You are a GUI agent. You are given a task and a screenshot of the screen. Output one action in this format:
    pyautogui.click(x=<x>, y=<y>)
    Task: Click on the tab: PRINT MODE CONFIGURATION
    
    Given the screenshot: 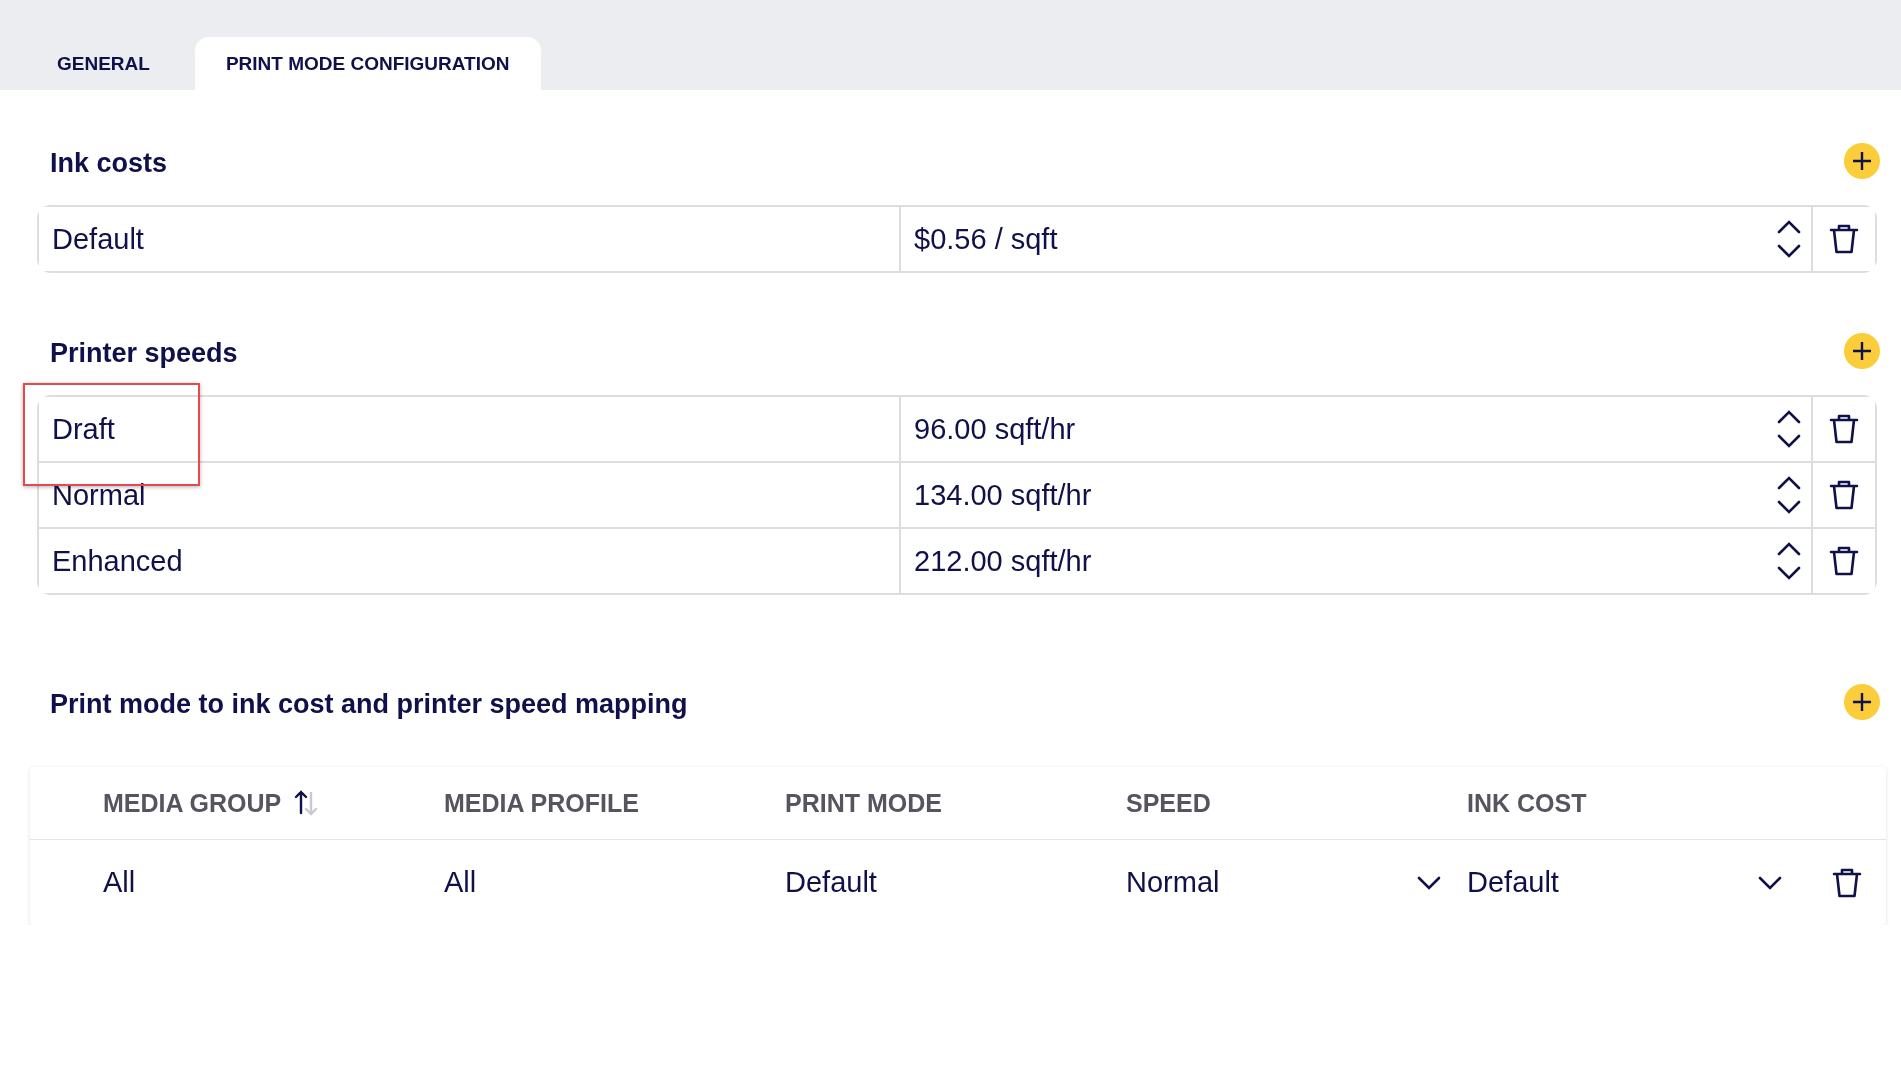 What is the action you would take?
    pyautogui.click(x=367, y=63)
    